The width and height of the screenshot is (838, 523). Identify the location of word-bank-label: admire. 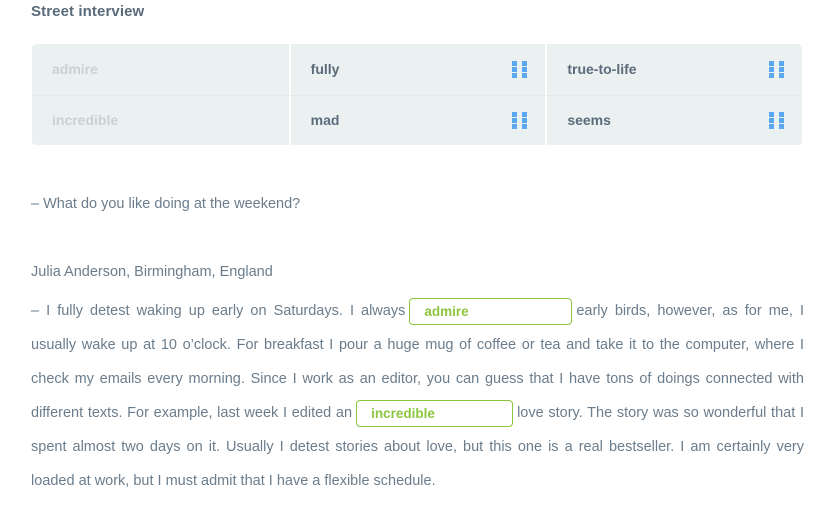
(75, 69).